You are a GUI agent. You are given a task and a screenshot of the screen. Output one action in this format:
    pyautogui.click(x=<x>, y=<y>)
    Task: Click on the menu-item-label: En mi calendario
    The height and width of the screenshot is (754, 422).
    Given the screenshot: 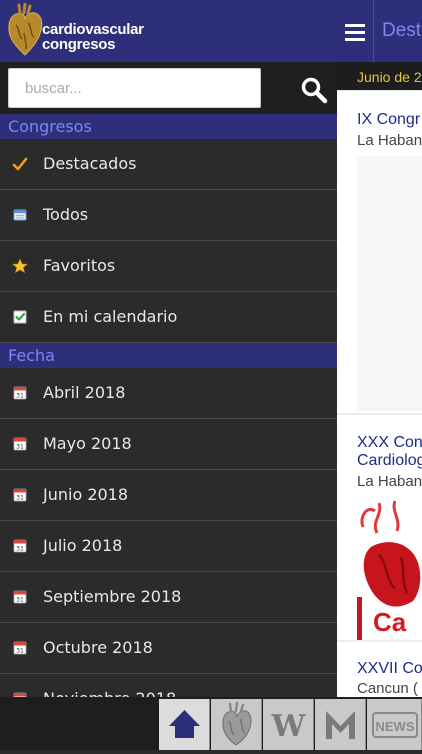 What is the action you would take?
    pyautogui.click(x=110, y=316)
    